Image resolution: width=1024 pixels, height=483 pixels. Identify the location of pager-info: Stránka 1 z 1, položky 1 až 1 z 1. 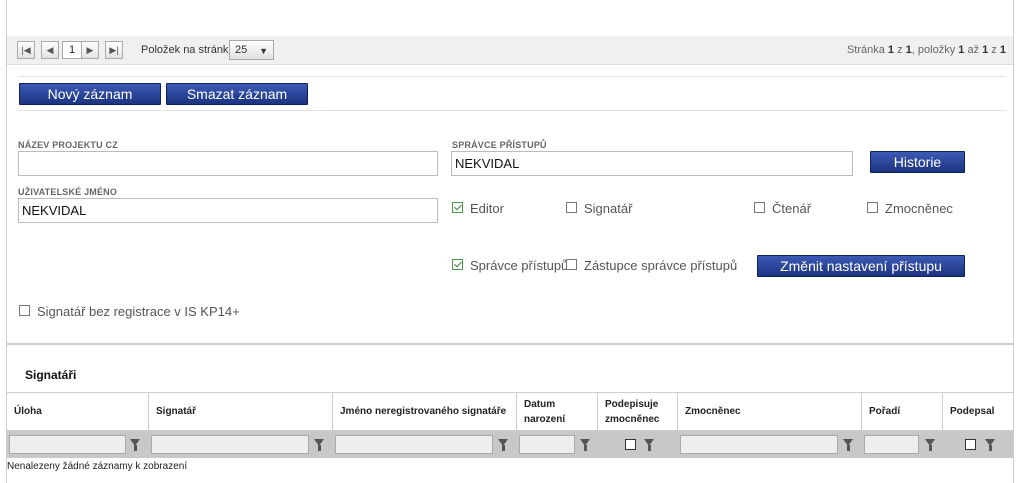
(926, 50).